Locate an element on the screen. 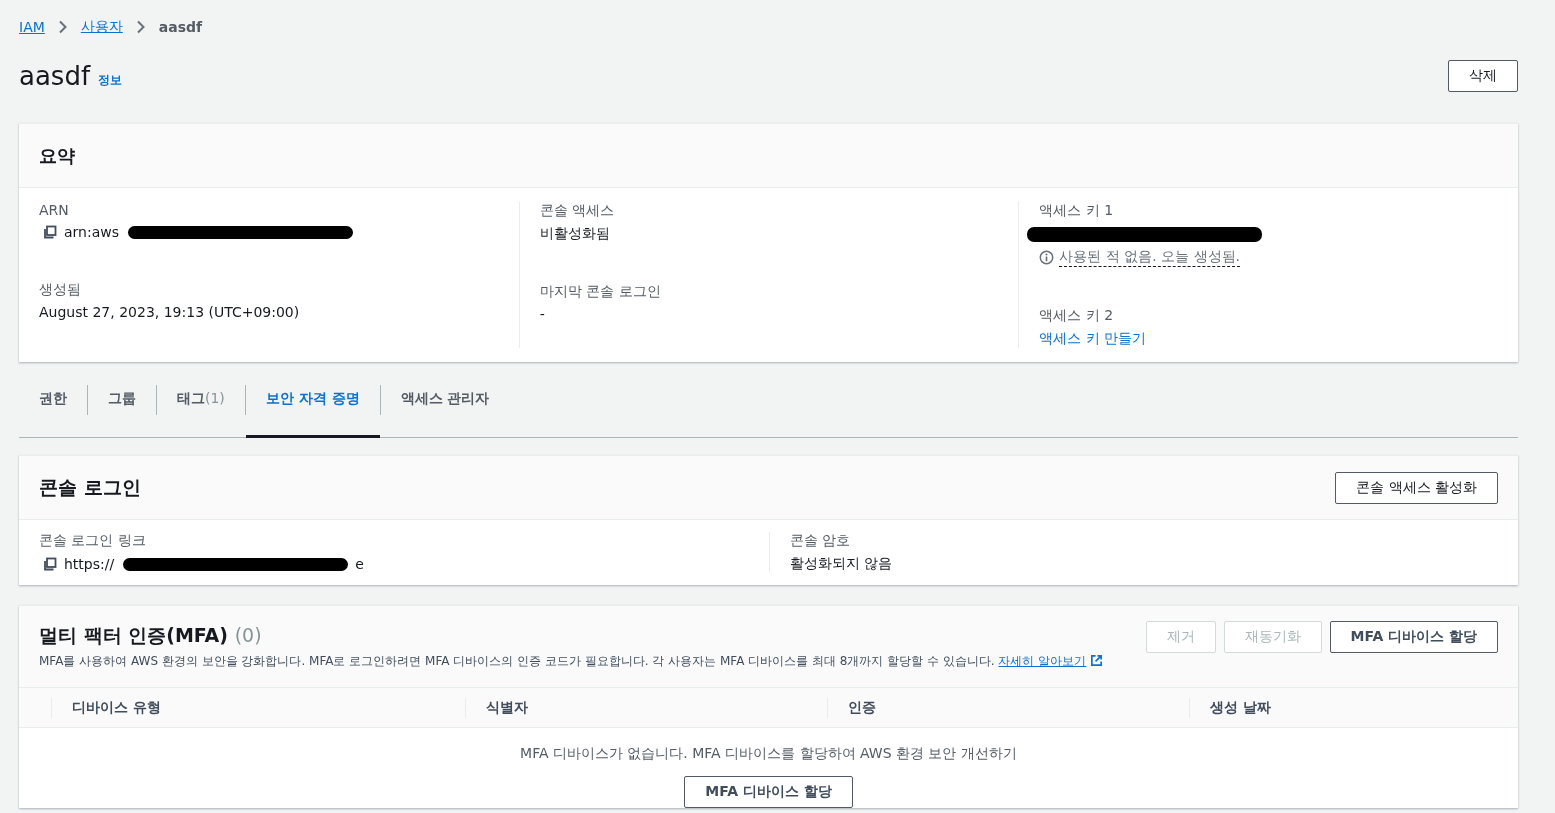 The image size is (1555, 813). field-label: 액세스 키 1 is located at coordinates (1077, 211).